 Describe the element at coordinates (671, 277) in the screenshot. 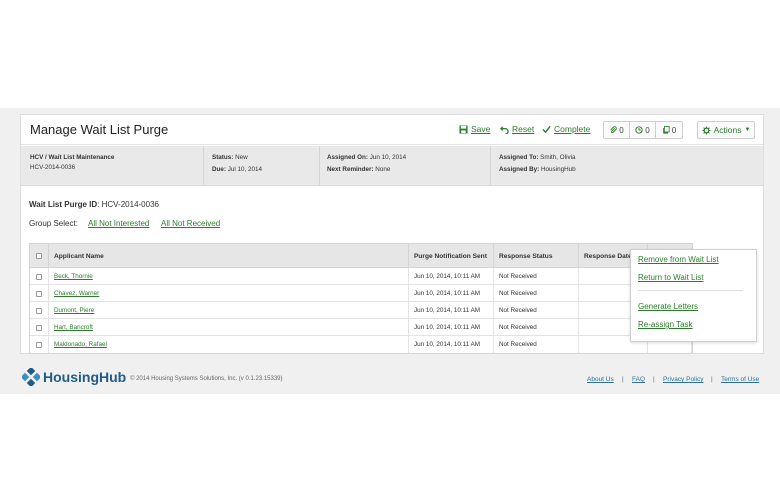

I see `menu-item-return-to-wait-list: Return to Wait List` at that location.